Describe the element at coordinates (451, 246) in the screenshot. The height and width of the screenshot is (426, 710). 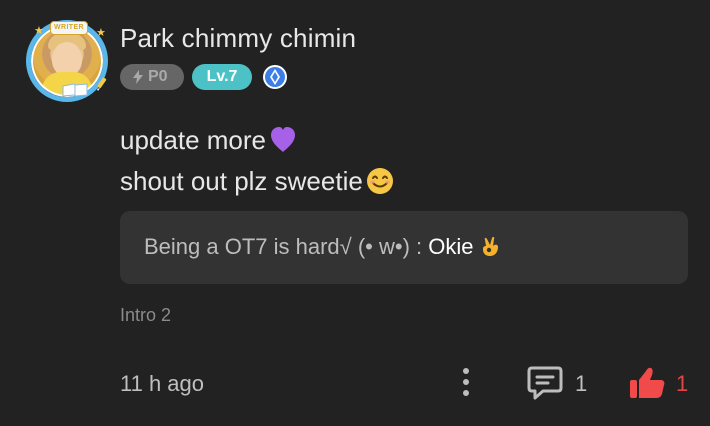
I see `quote-highlight: Okie` at that location.